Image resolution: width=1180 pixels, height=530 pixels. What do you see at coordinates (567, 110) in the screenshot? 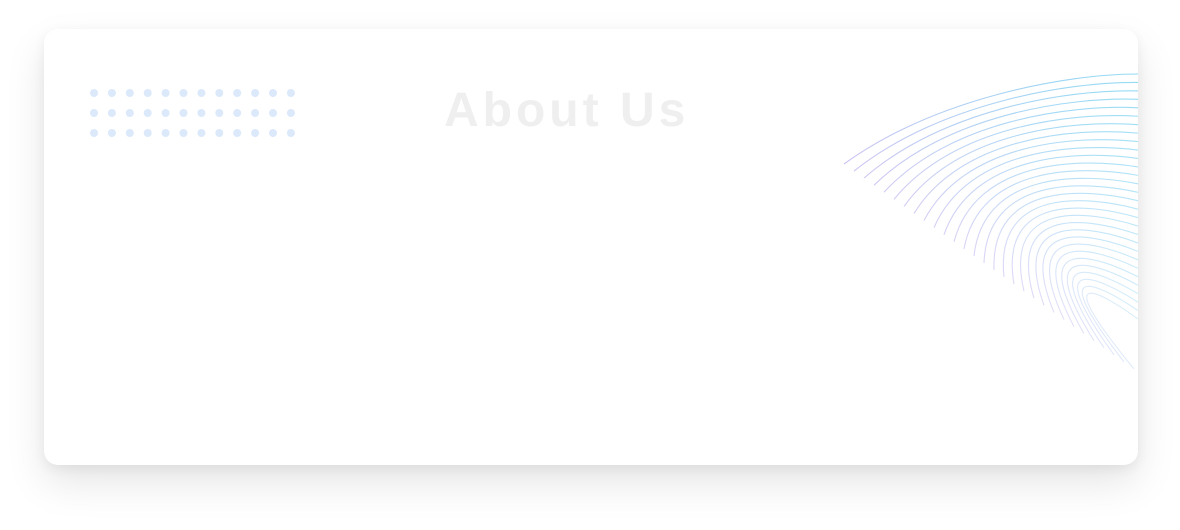
I see `page-title: About Us` at bounding box center [567, 110].